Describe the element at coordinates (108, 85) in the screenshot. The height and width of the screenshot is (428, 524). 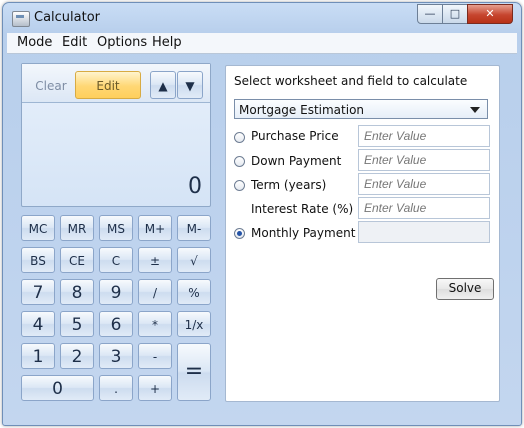
I see `edit-history-button: Edit` at that location.